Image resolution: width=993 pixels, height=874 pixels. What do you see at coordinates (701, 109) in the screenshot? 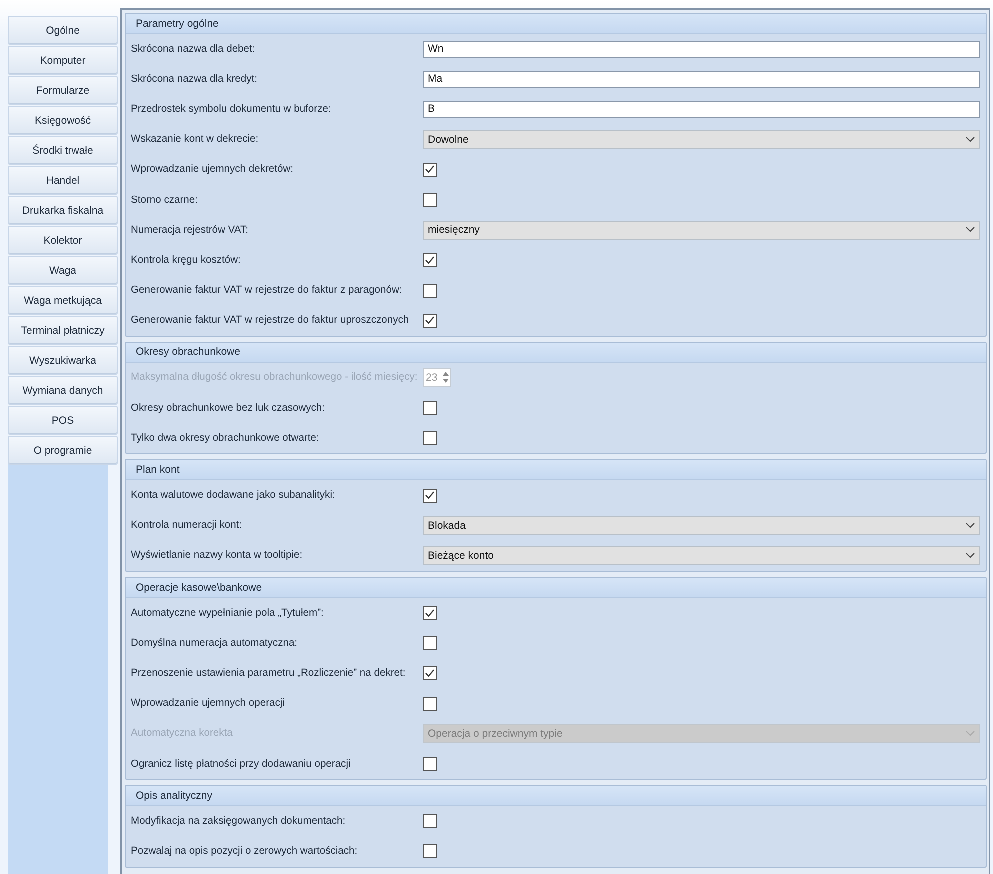
I see `text-field: B` at bounding box center [701, 109].